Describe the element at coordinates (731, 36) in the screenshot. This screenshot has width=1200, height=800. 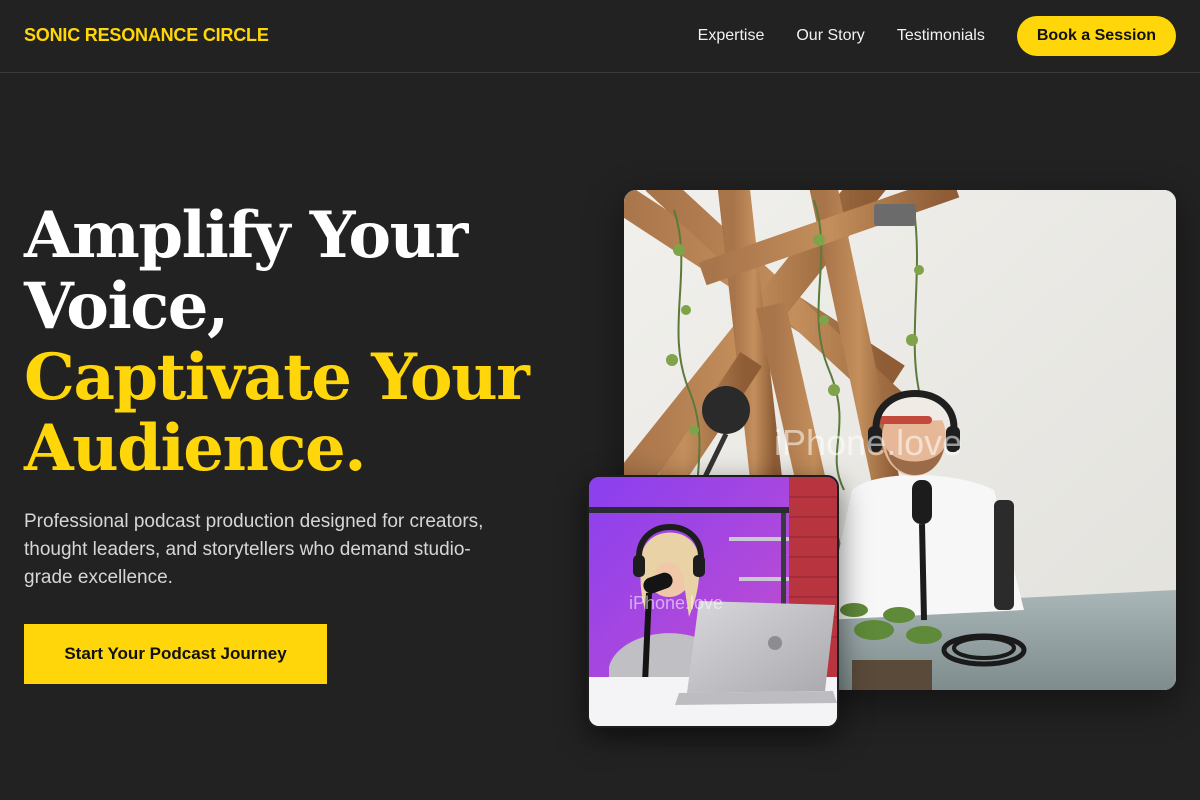
I see `nav-link-expertise: Expertise` at that location.